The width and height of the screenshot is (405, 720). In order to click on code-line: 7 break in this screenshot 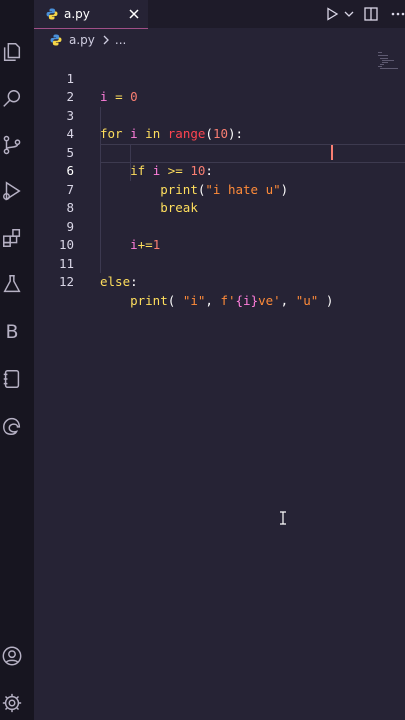, I will do `click(219, 189)`.